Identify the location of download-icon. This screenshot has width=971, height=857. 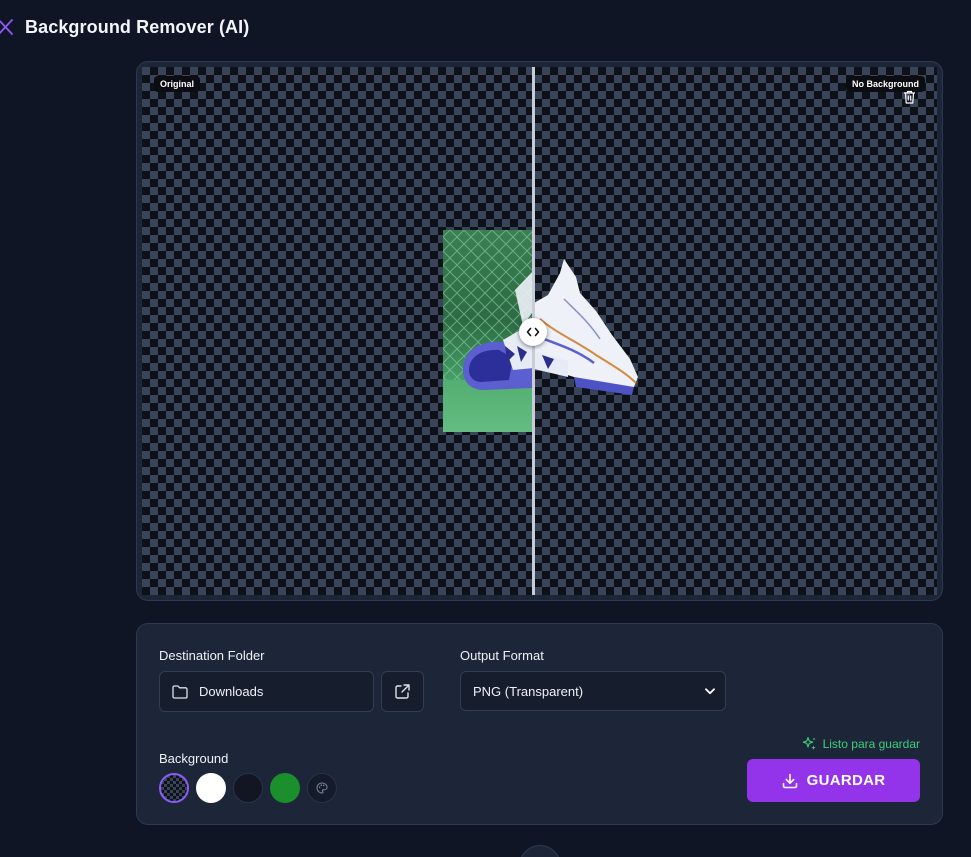
(789, 780).